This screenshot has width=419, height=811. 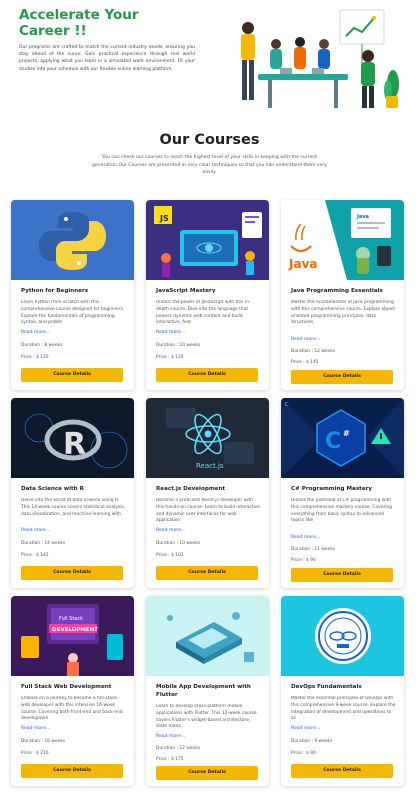 I want to click on course-title: React.js Development, so click(x=191, y=489).